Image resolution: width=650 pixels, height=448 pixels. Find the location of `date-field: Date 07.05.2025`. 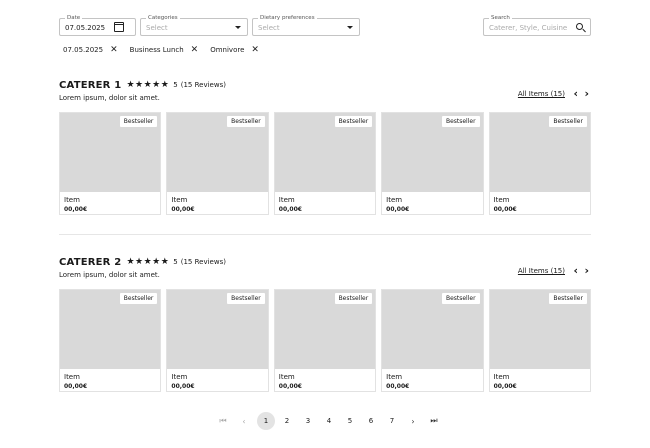

date-field: Date 07.05.2025 is located at coordinates (97, 25).